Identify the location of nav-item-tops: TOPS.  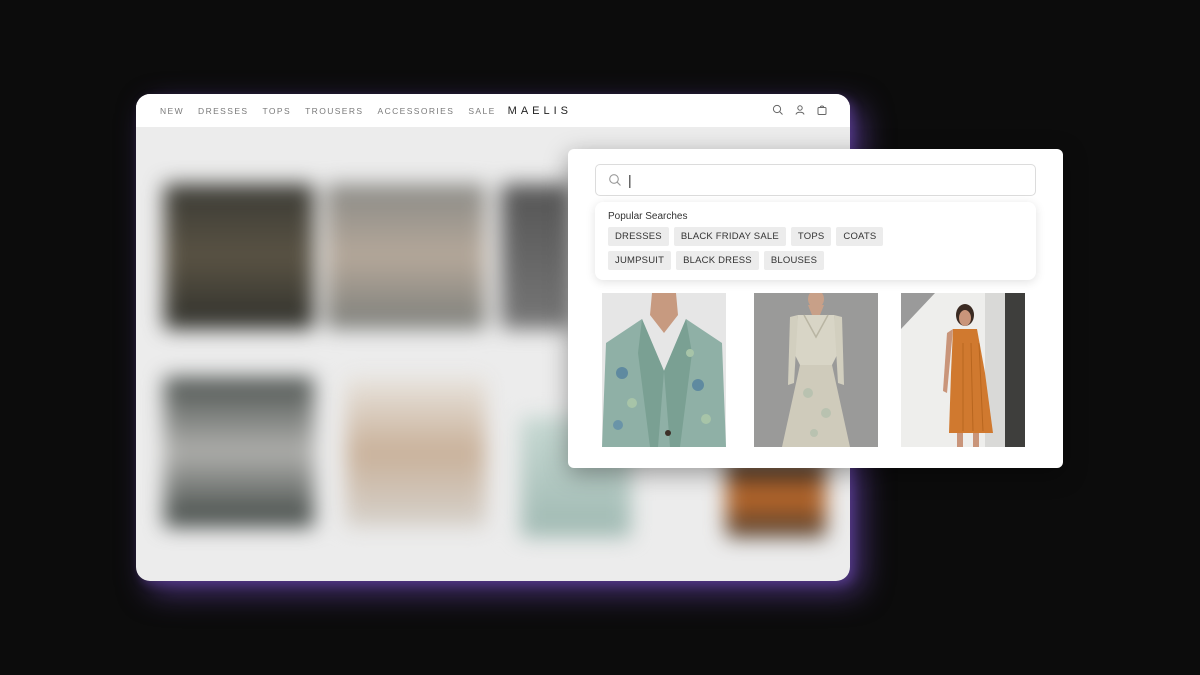
(276, 111).